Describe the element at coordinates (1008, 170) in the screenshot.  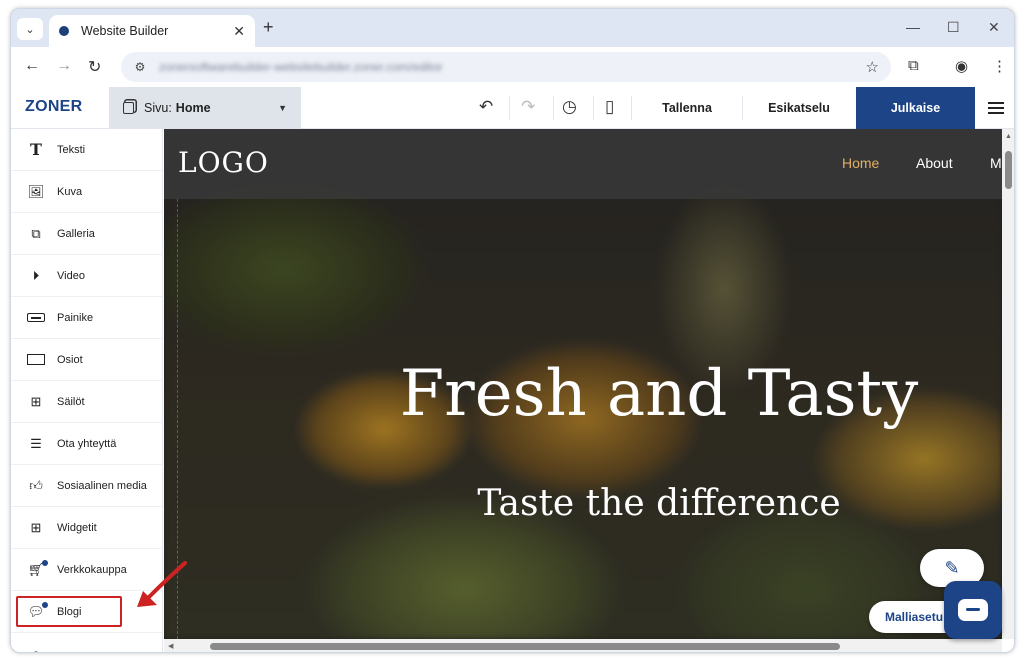
I see `vertical-scroll-thumb` at that location.